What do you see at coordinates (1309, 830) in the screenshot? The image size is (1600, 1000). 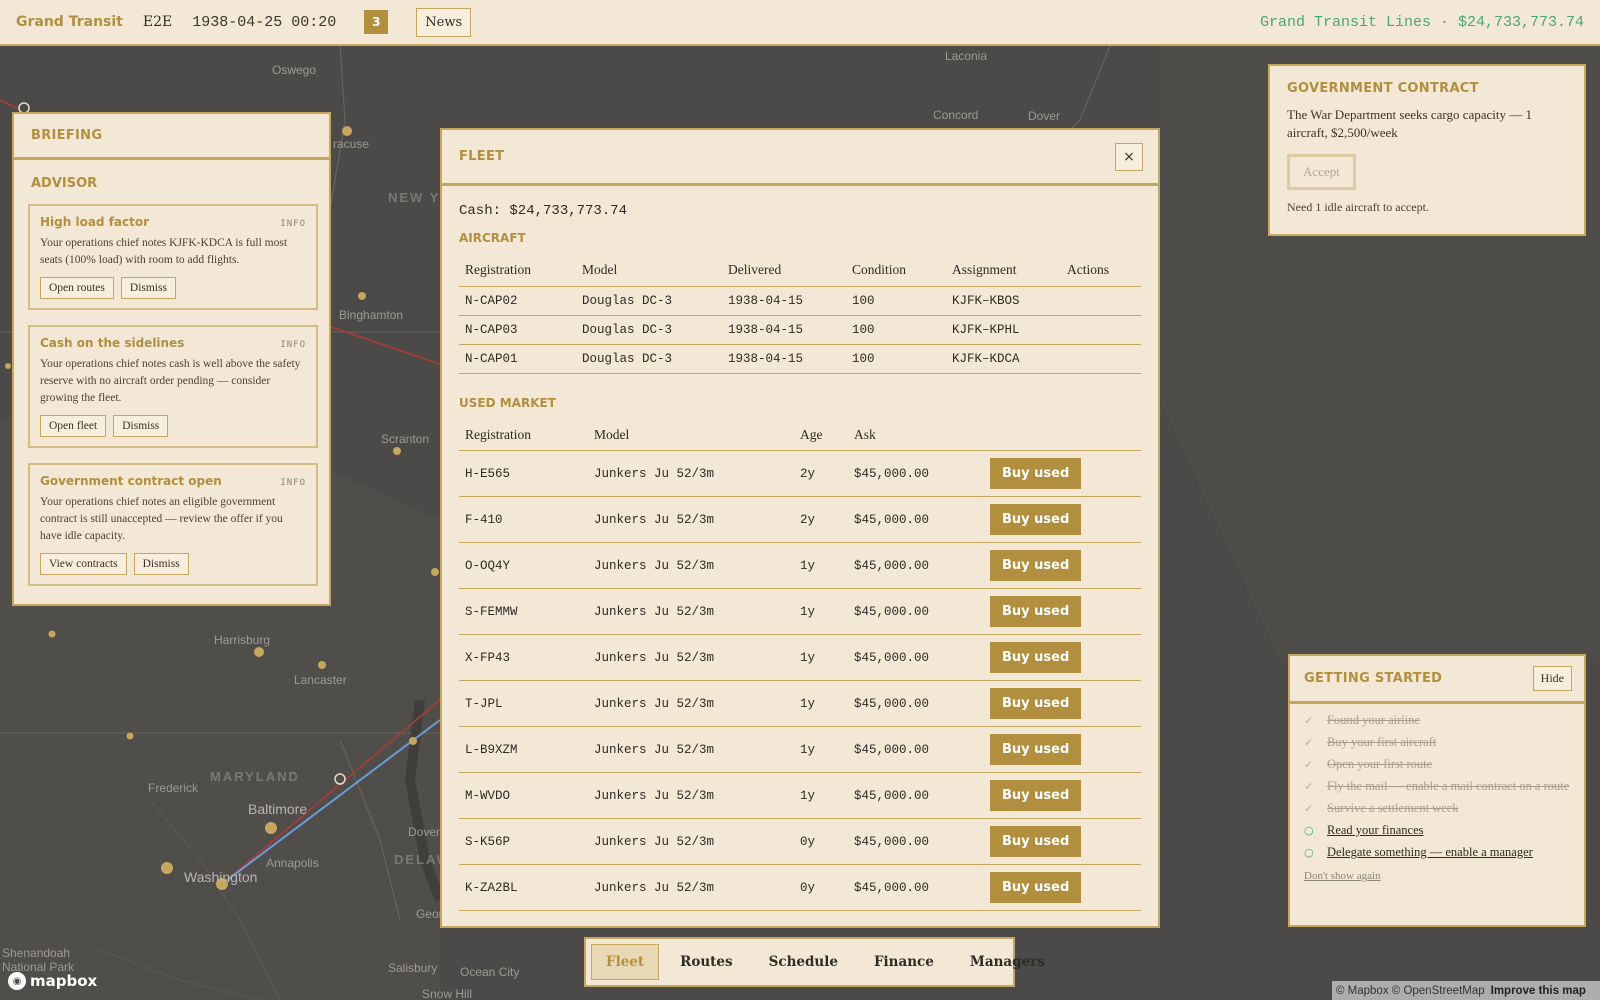 I see `circle-icon: ○` at bounding box center [1309, 830].